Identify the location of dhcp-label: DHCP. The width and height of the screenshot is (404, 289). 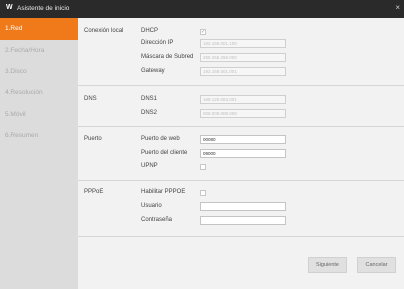
(150, 31).